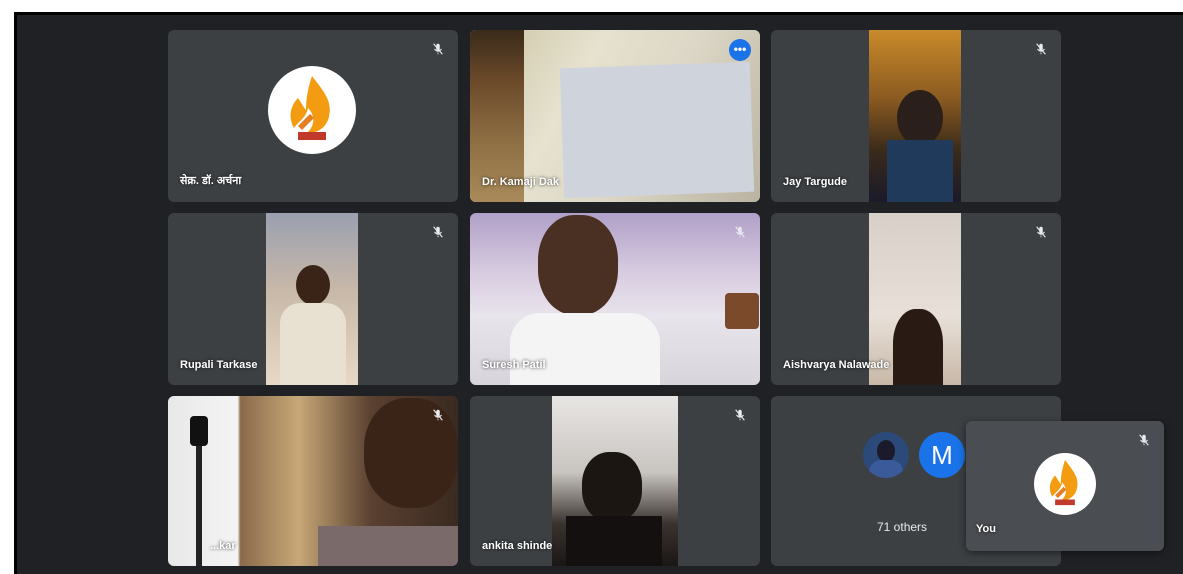 The image size is (1183, 574). What do you see at coordinates (815, 182) in the screenshot?
I see `participant-name: Jay Targude` at bounding box center [815, 182].